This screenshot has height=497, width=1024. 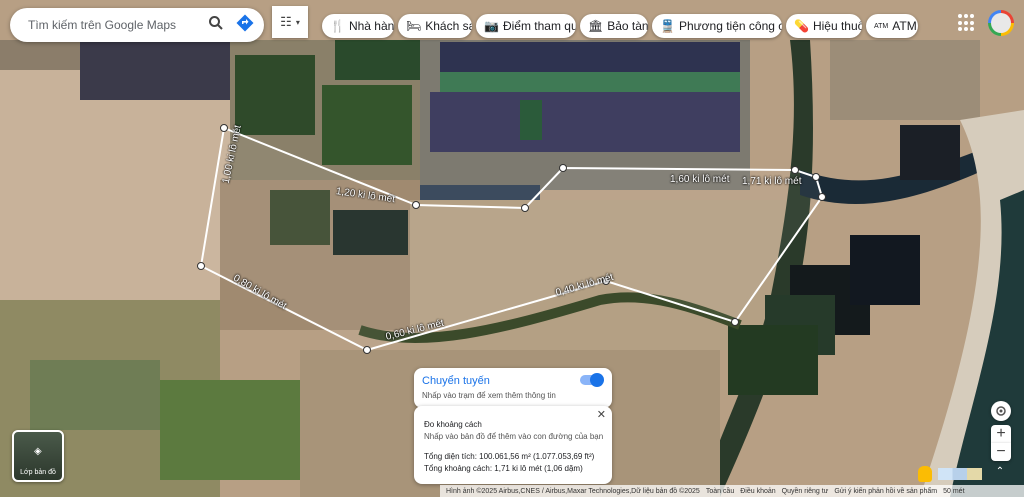 What do you see at coordinates (245, 25) in the screenshot?
I see `directions-icon` at bounding box center [245, 25].